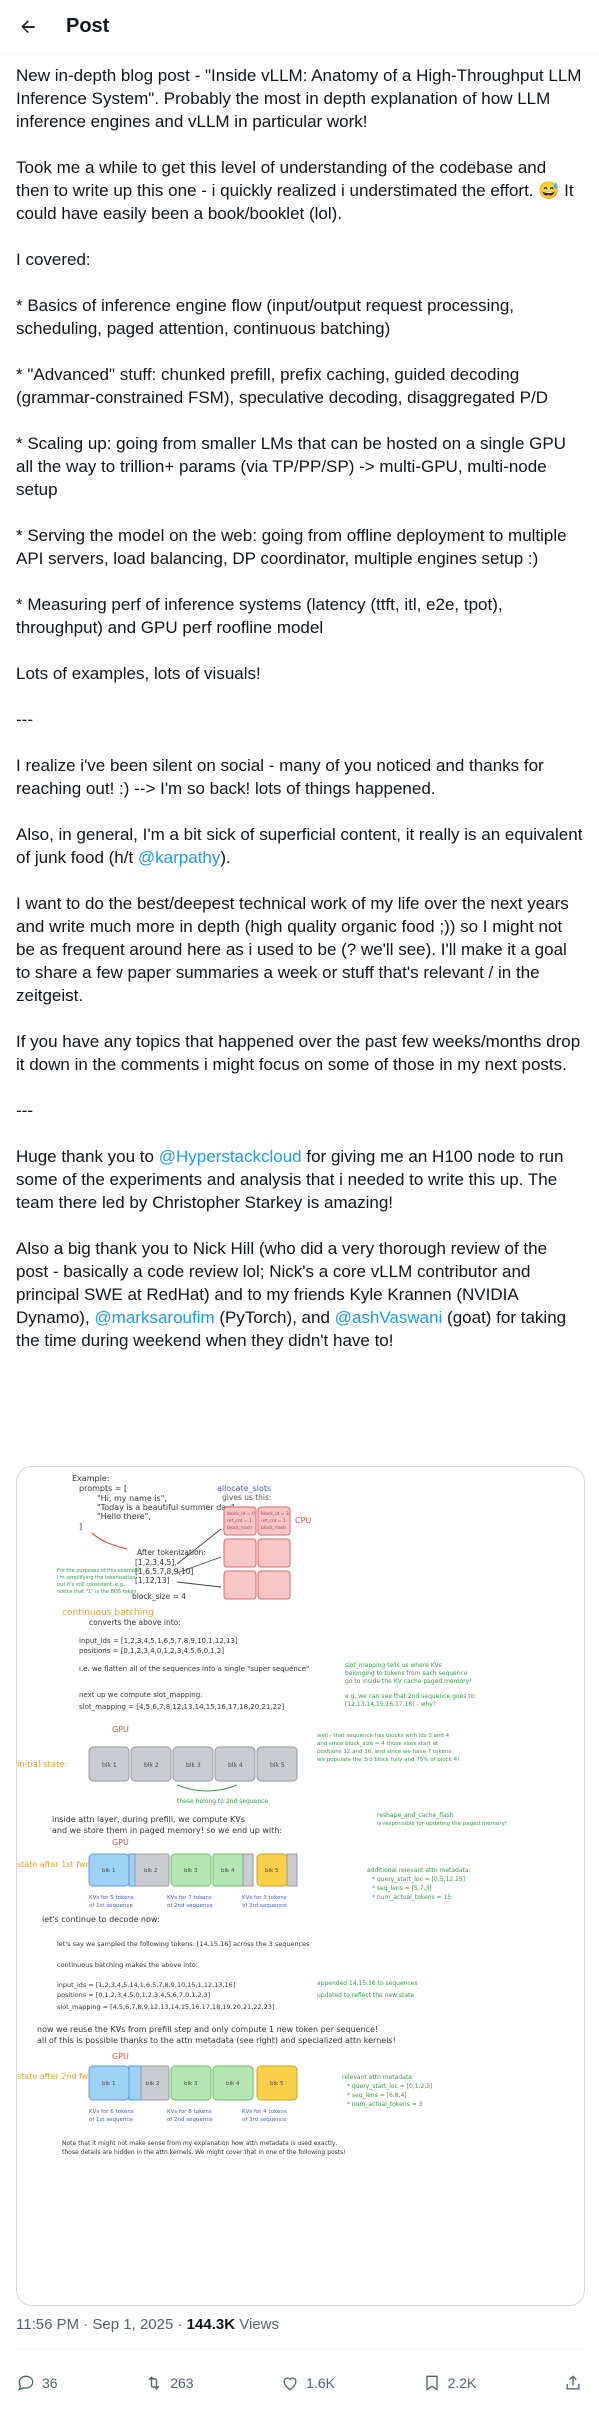  What do you see at coordinates (303, 1520) in the screenshot?
I see `fig-text: CPU` at bounding box center [303, 1520].